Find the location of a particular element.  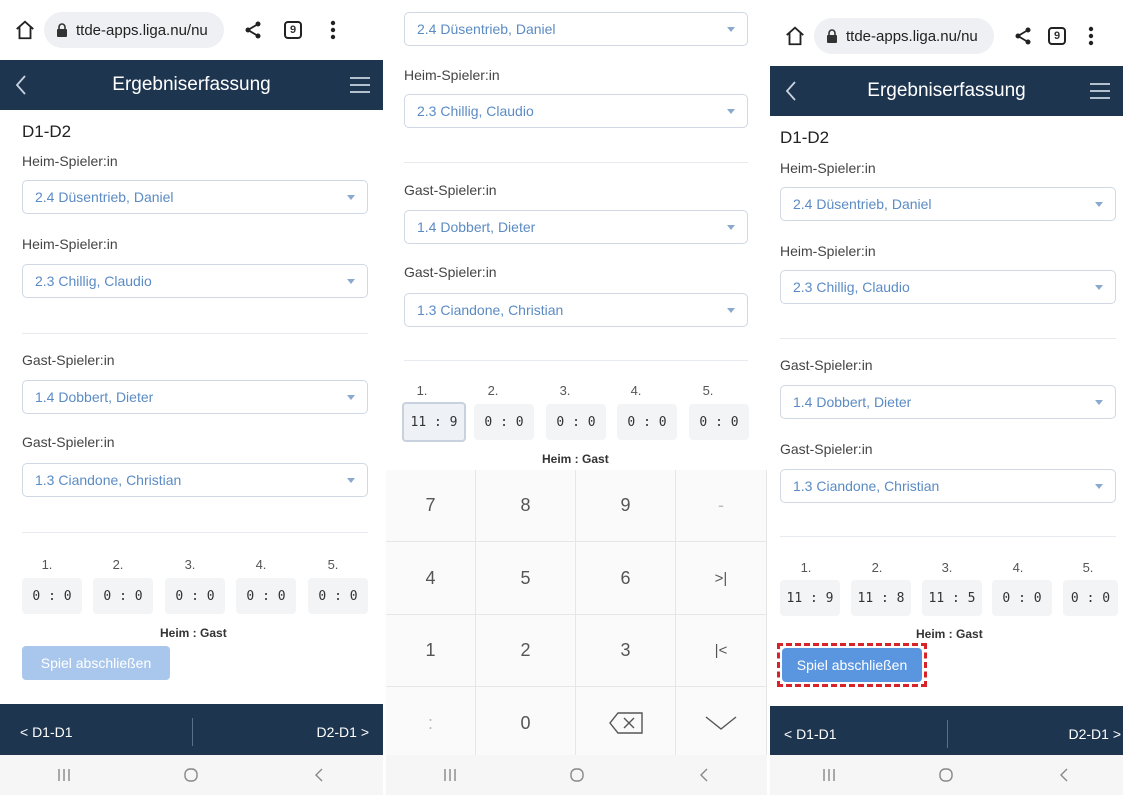

key-8: 8 is located at coordinates (526, 506).